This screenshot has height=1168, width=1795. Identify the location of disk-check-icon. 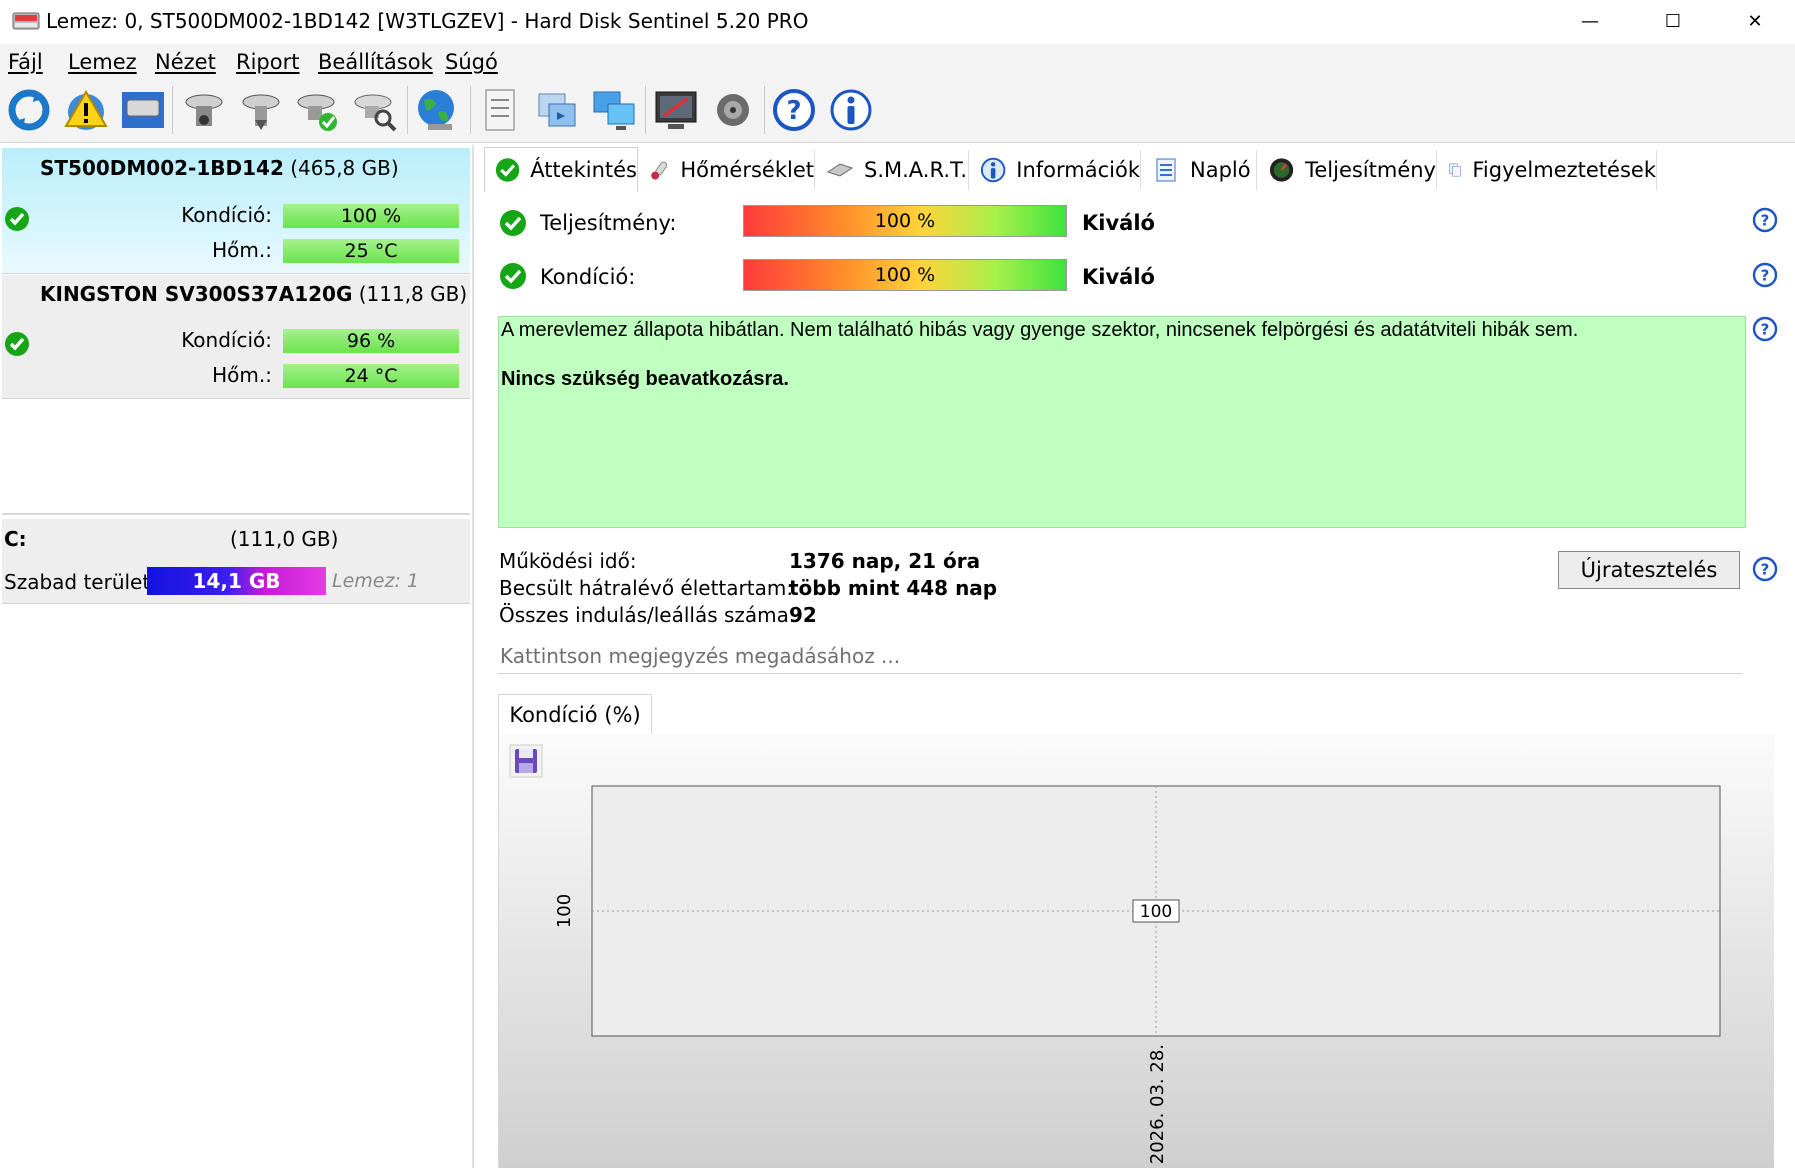
(318, 110).